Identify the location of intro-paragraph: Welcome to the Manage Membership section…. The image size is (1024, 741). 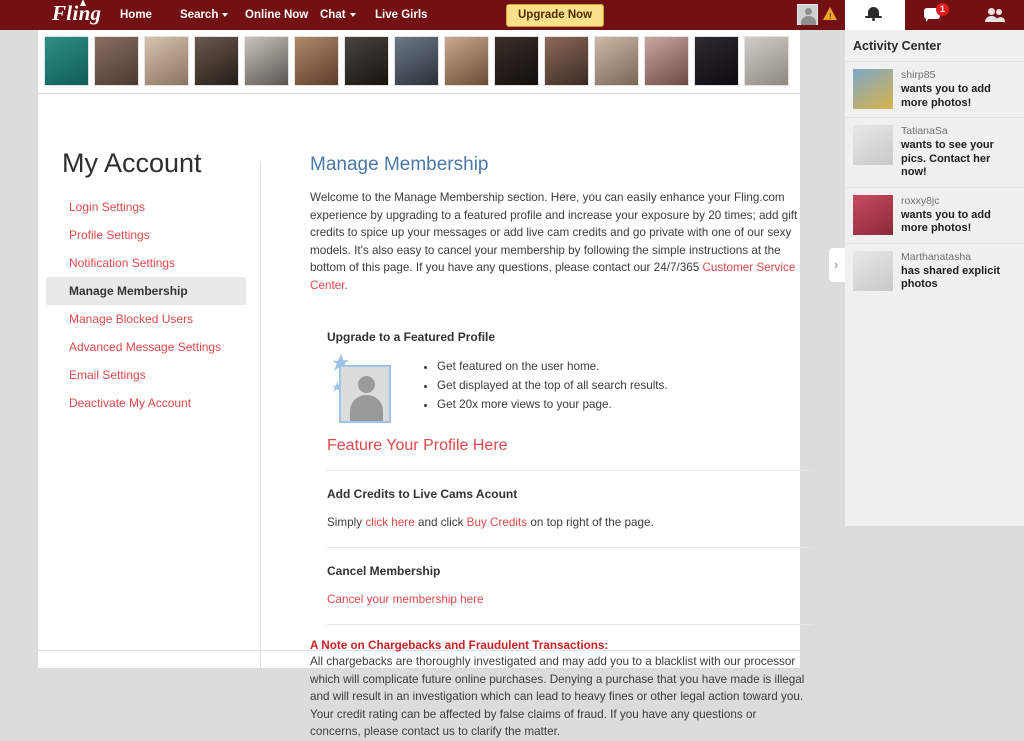
(558, 241).